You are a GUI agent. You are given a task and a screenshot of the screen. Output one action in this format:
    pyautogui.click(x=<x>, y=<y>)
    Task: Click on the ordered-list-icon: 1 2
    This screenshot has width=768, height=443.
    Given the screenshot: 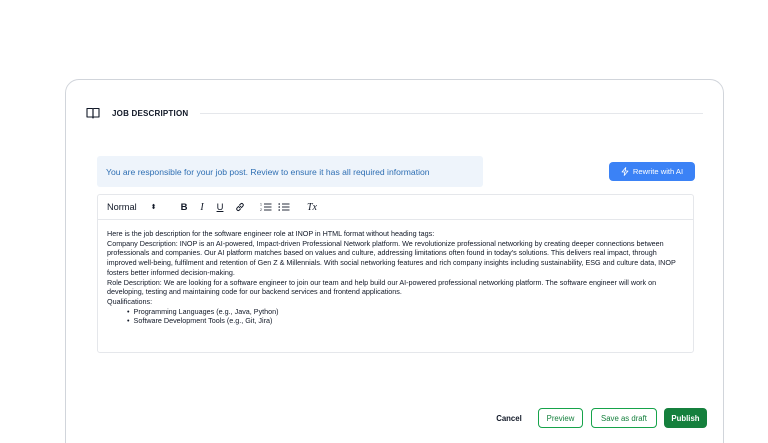 What is the action you would take?
    pyautogui.click(x=266, y=207)
    